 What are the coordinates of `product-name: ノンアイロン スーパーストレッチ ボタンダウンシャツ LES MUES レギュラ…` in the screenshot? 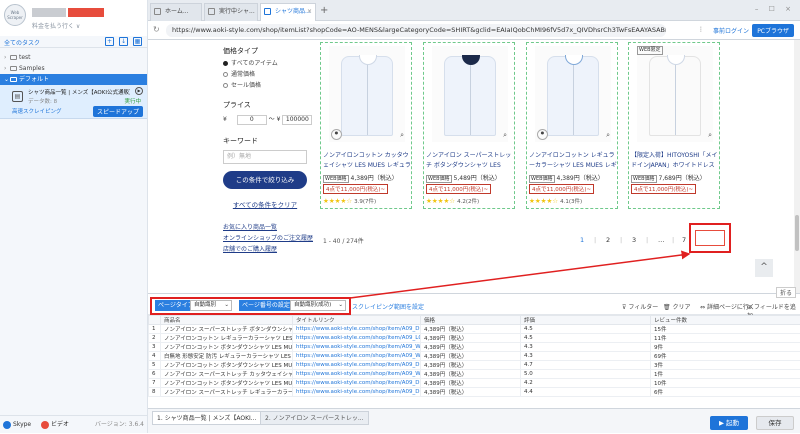 It's located at (470, 161).